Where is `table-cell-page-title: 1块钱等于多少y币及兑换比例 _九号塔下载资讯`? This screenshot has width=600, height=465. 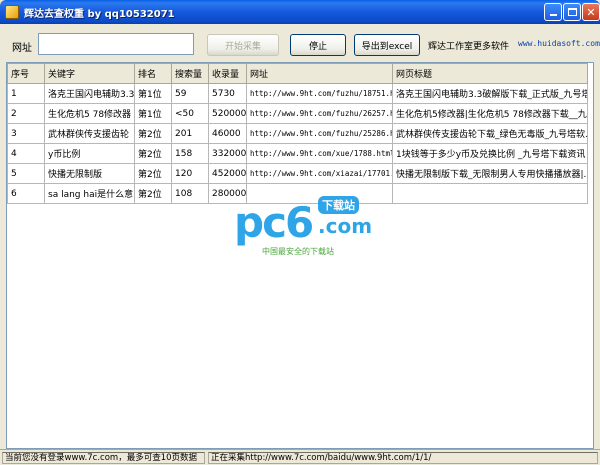
table-cell-page-title: 1块钱等于多少y币及兑换比例 _九号塔下载资讯 is located at coordinates (490, 153).